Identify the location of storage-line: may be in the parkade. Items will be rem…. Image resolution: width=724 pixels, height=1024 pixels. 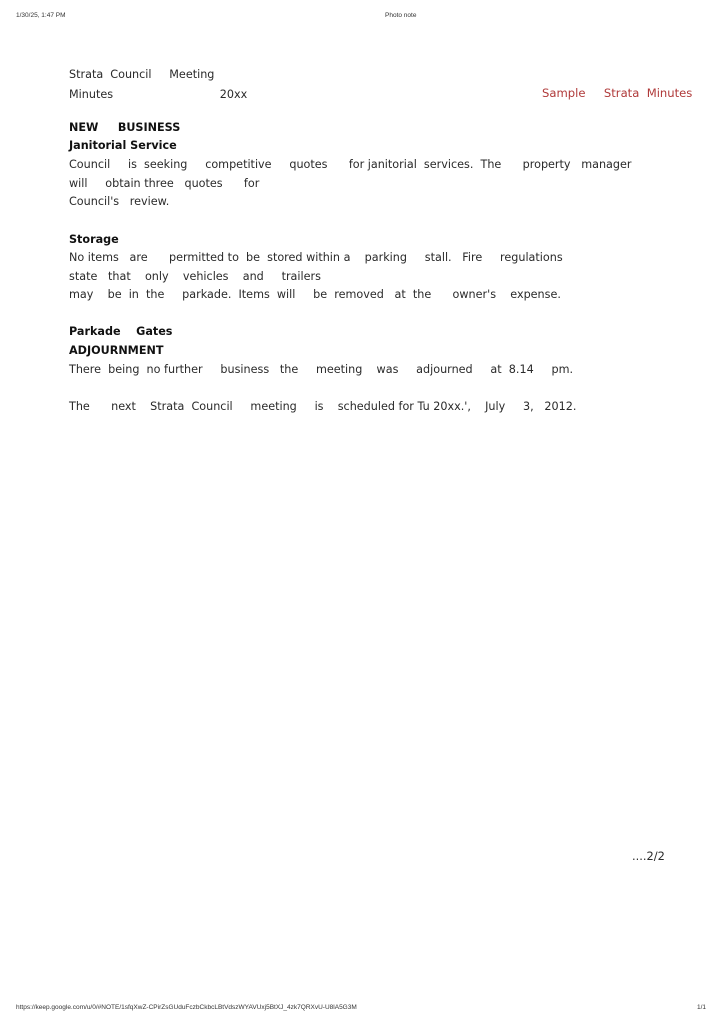
(315, 294).